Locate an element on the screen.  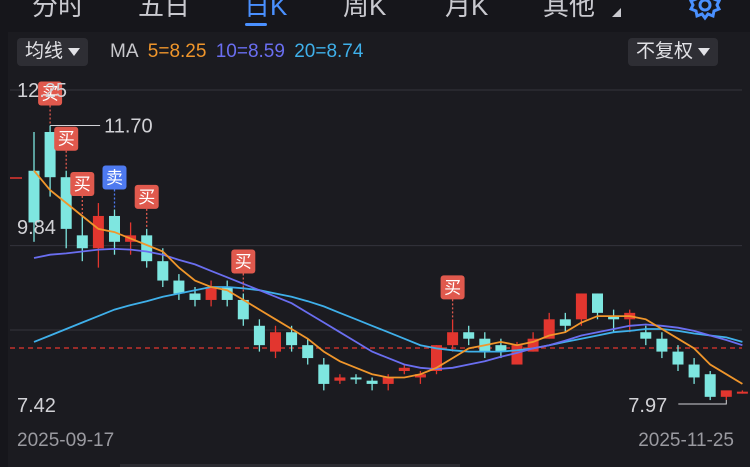
ma20-line is located at coordinates (388, 319).